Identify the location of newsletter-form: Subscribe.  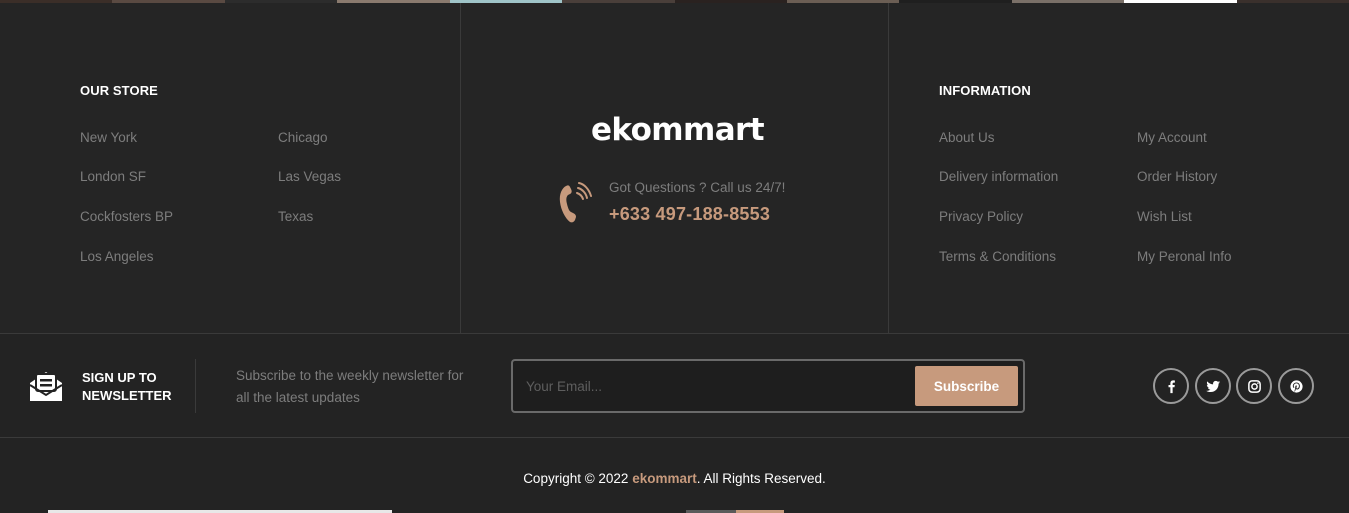
(768, 386).